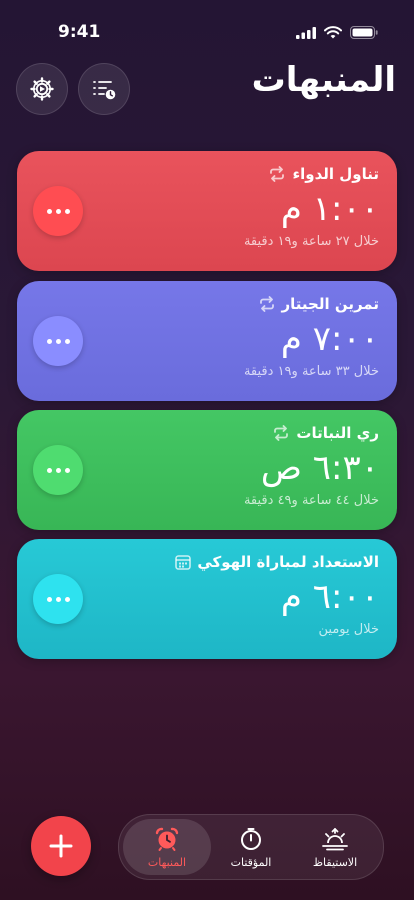 This screenshot has height=900, width=414. I want to click on alarm-remaining: خلال ٣٣ ساعة و١٩ دقيقة, so click(311, 371).